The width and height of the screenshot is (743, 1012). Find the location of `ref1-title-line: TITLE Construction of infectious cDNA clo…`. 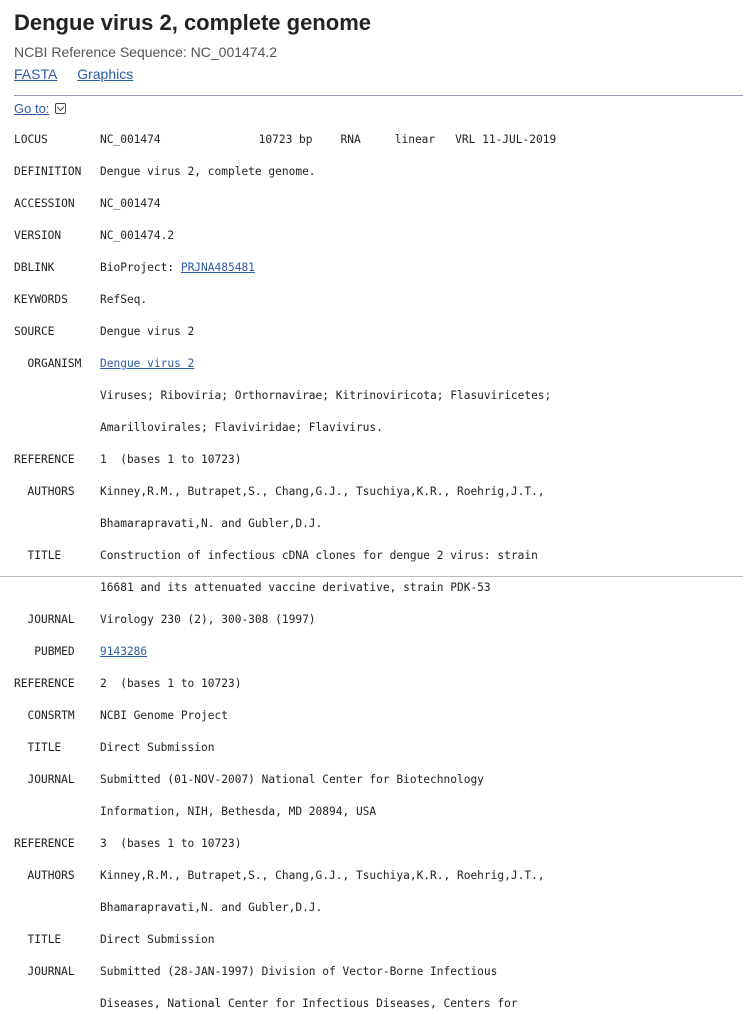

ref1-title-line: TITLE Construction of infectious cDNA clo… is located at coordinates (282, 555).